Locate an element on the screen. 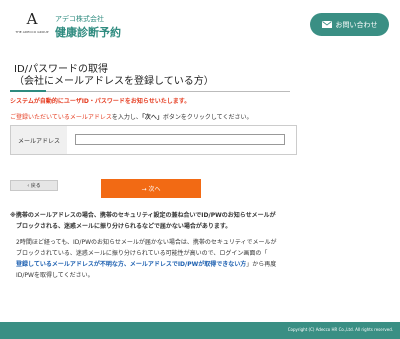  mobile-mail-note-line2: ブロックされる、迷惑メールに振り分けられるなどで届かない場合があります。 is located at coordinates (124, 226).